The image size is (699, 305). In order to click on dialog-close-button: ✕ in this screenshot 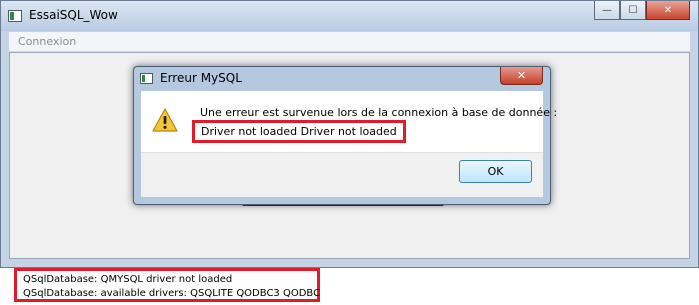, I will do `click(521, 76)`.